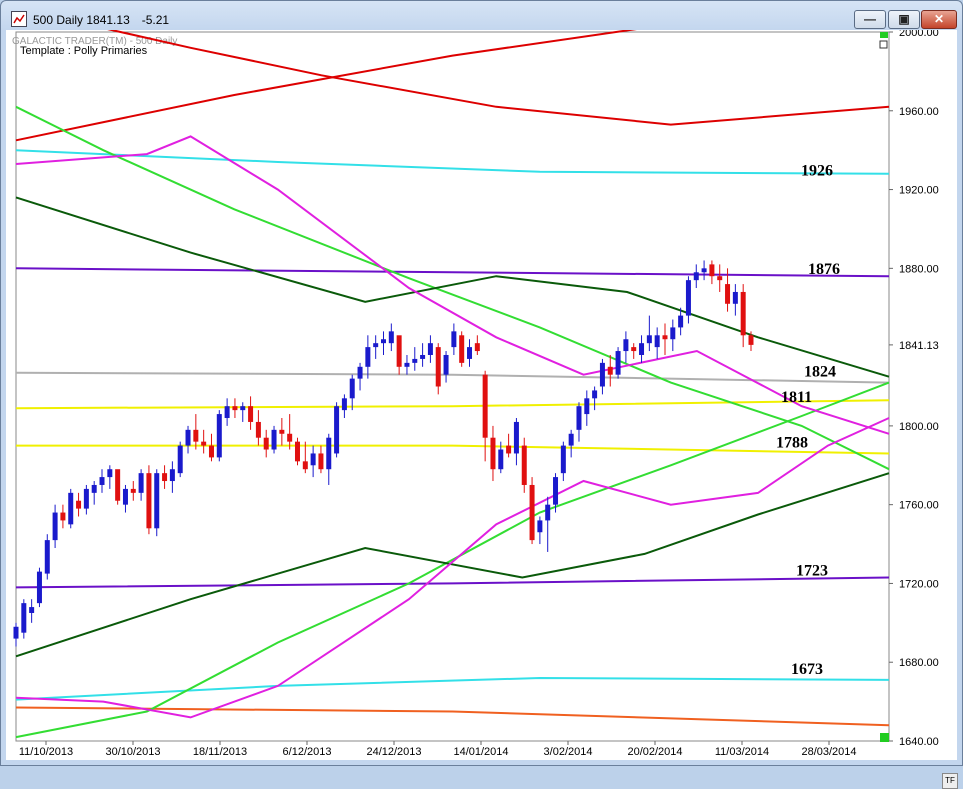 This screenshot has height=789, width=963. What do you see at coordinates (919, 427) in the screenshot?
I see `y-tick-label: 1800.00` at bounding box center [919, 427].